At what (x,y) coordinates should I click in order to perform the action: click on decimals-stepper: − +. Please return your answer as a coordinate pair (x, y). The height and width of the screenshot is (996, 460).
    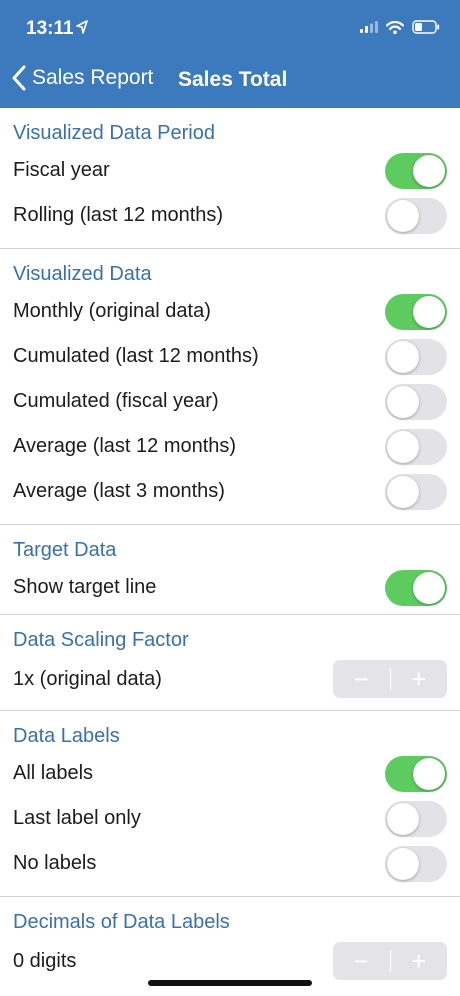
    Looking at the image, I should click on (390, 961).